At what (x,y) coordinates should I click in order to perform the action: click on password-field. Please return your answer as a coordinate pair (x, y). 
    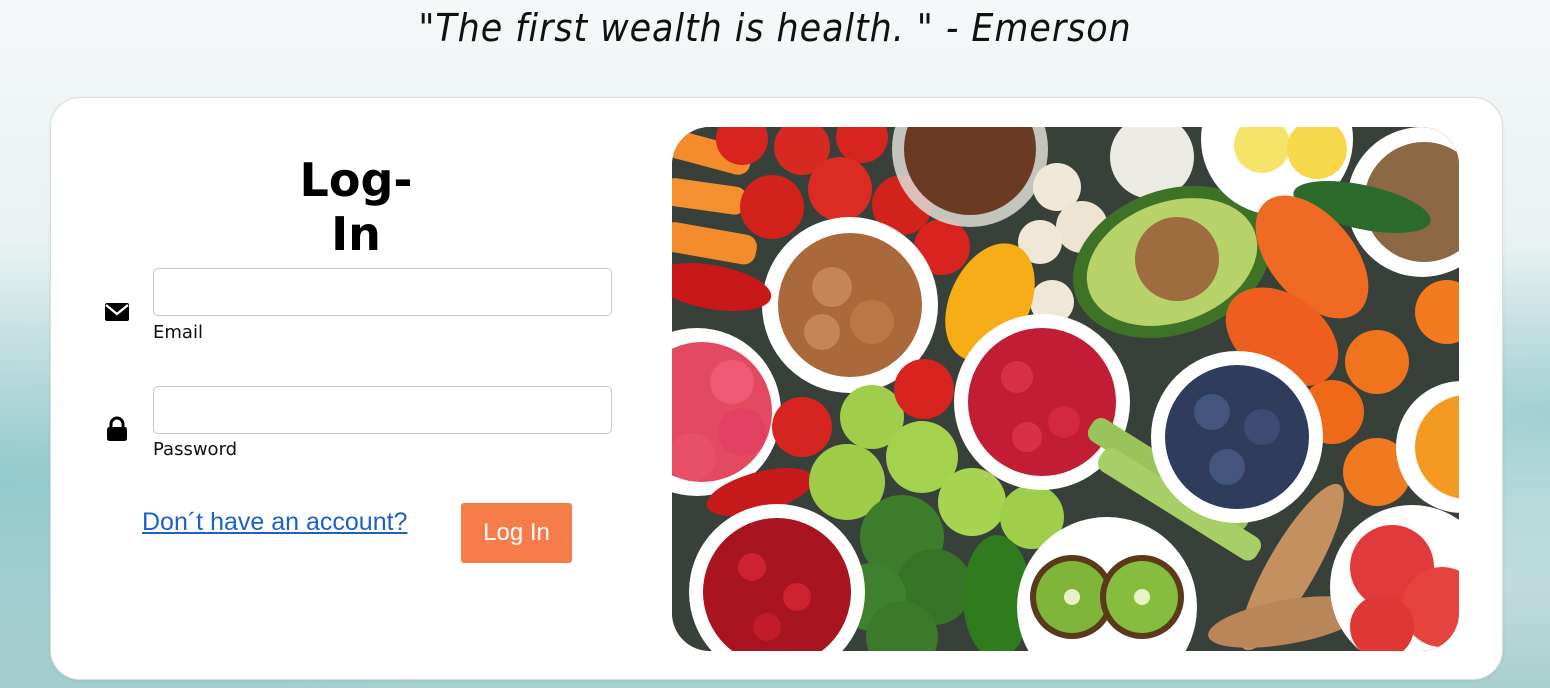
    Looking at the image, I should click on (382, 410).